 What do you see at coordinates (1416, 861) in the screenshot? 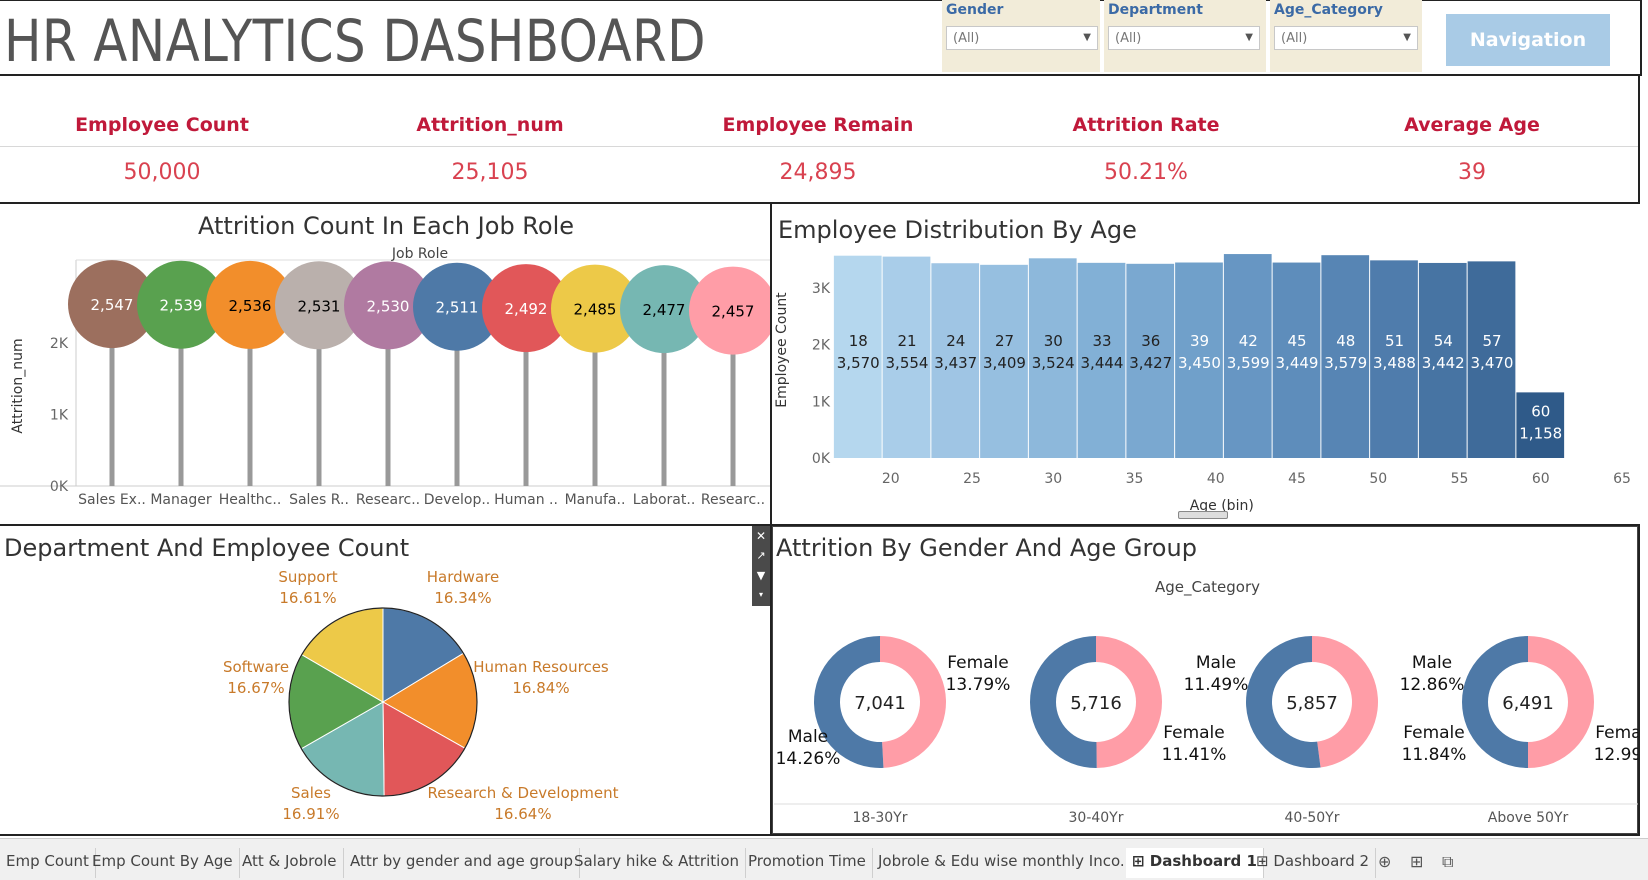
I see `new-dashboard-icon: ⊞` at bounding box center [1416, 861].